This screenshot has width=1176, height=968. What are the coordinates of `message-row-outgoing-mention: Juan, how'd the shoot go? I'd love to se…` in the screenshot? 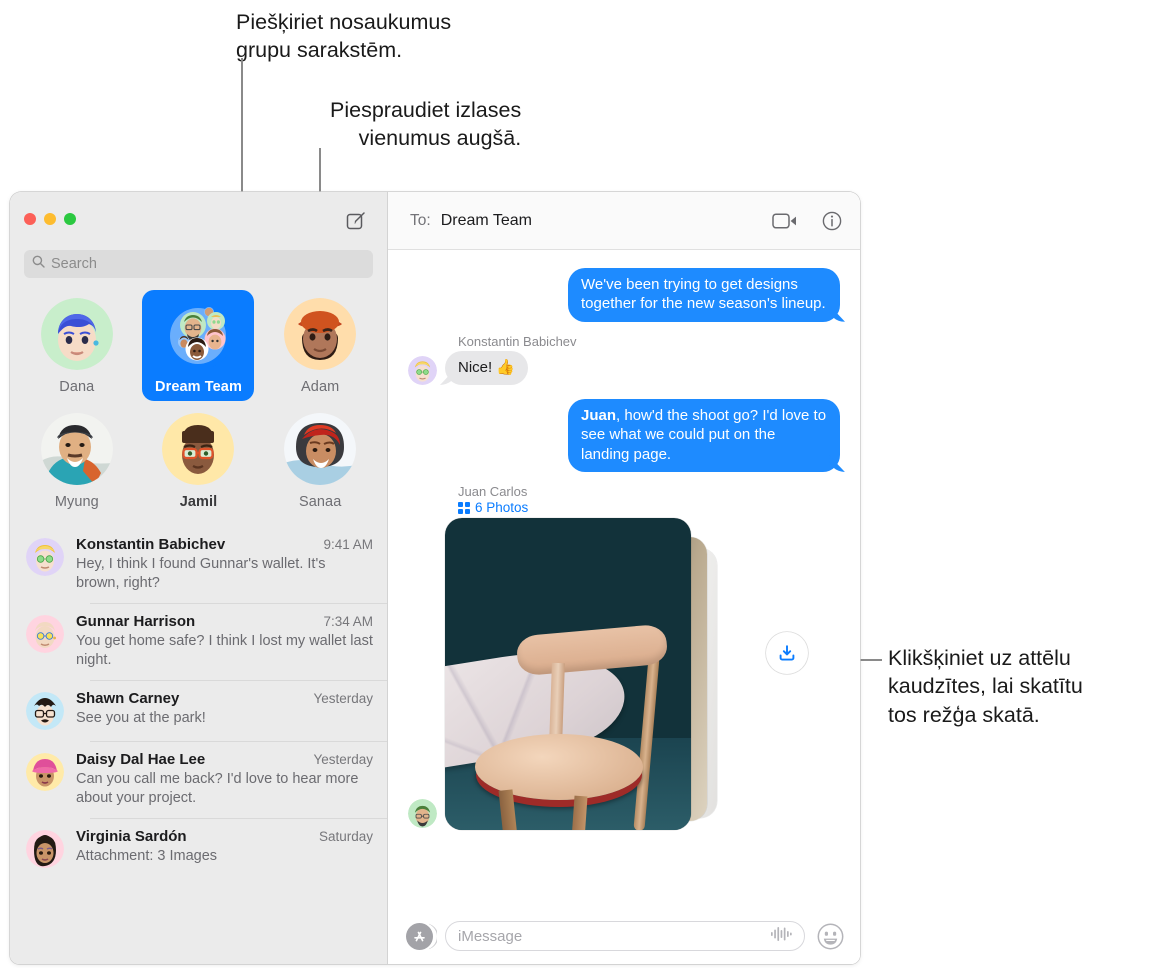 It's located at (624, 436).